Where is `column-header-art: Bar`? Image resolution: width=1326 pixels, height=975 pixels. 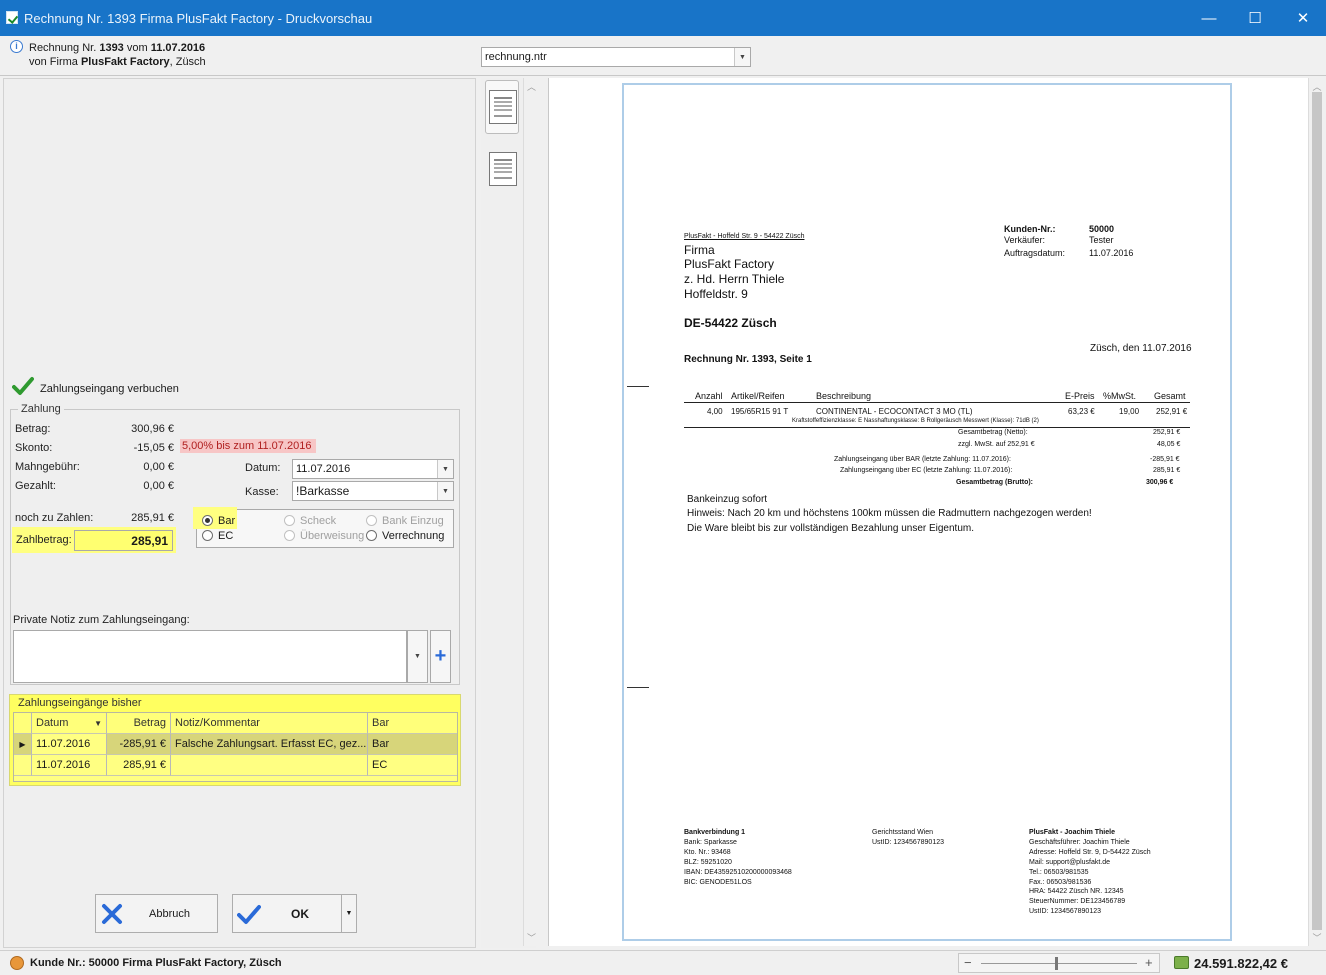
column-header-art: Bar is located at coordinates (412, 723).